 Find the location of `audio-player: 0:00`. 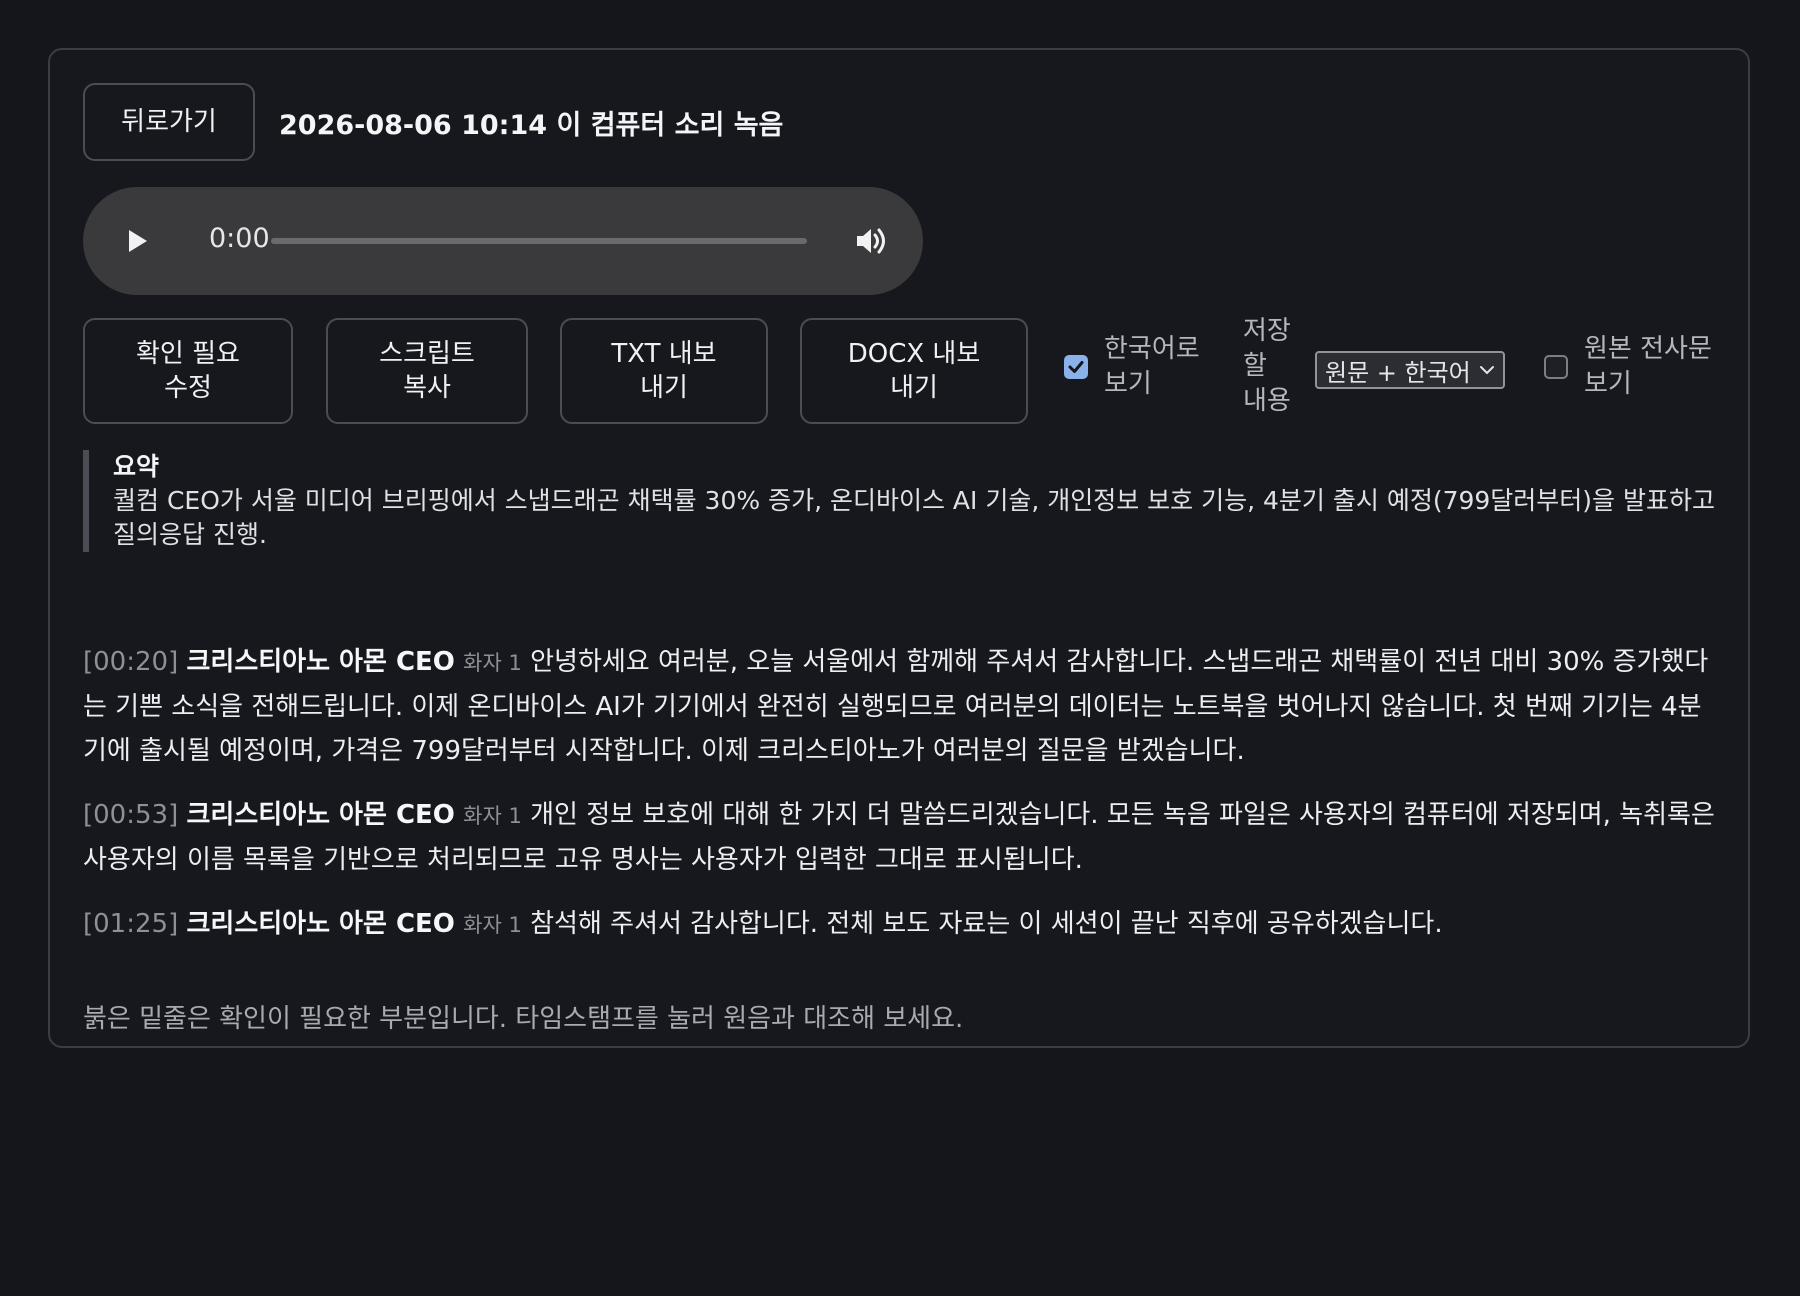

audio-player: 0:00 is located at coordinates (503, 241).